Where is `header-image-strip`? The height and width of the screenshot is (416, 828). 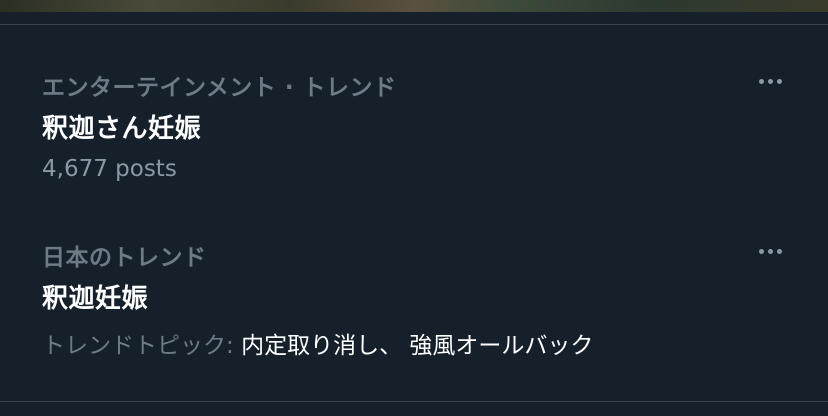
header-image-strip is located at coordinates (414, 6).